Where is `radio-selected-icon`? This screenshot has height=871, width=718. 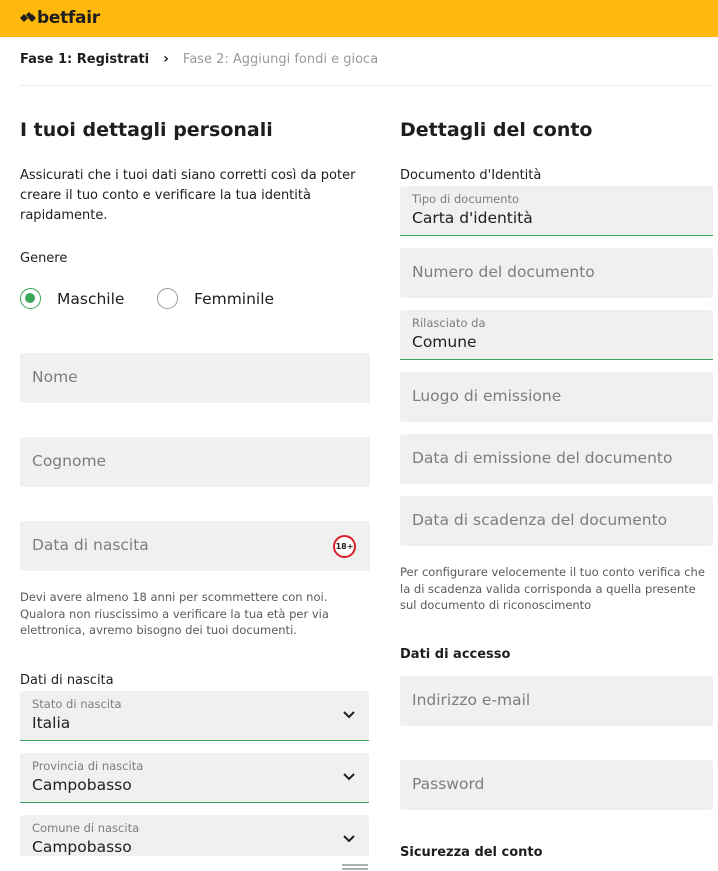
radio-selected-icon is located at coordinates (30, 298).